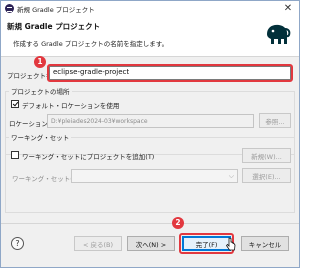  Describe the element at coordinates (17, 243) in the screenshot. I see `help-icon: ?` at that location.